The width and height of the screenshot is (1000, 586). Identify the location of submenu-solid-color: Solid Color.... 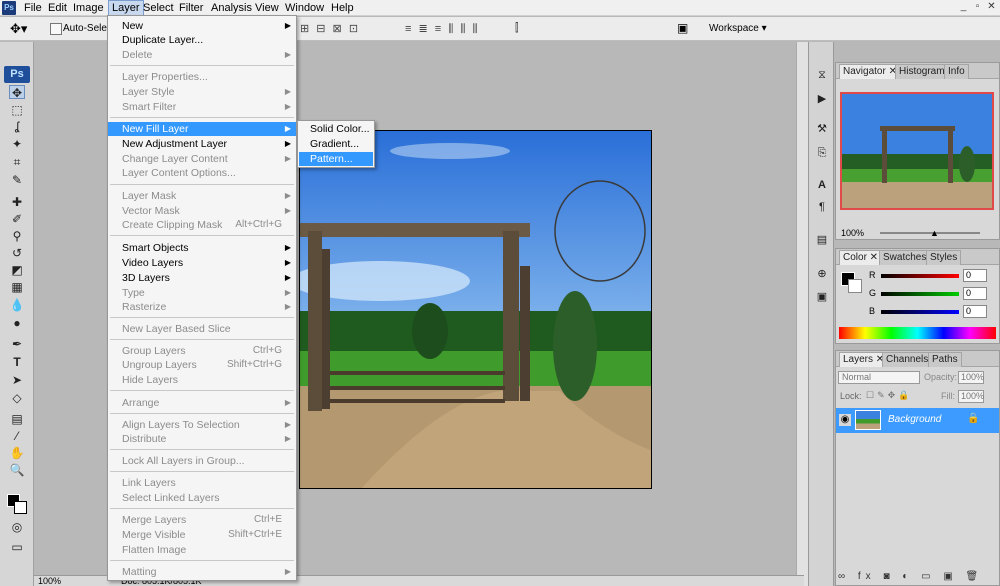
(336, 129).